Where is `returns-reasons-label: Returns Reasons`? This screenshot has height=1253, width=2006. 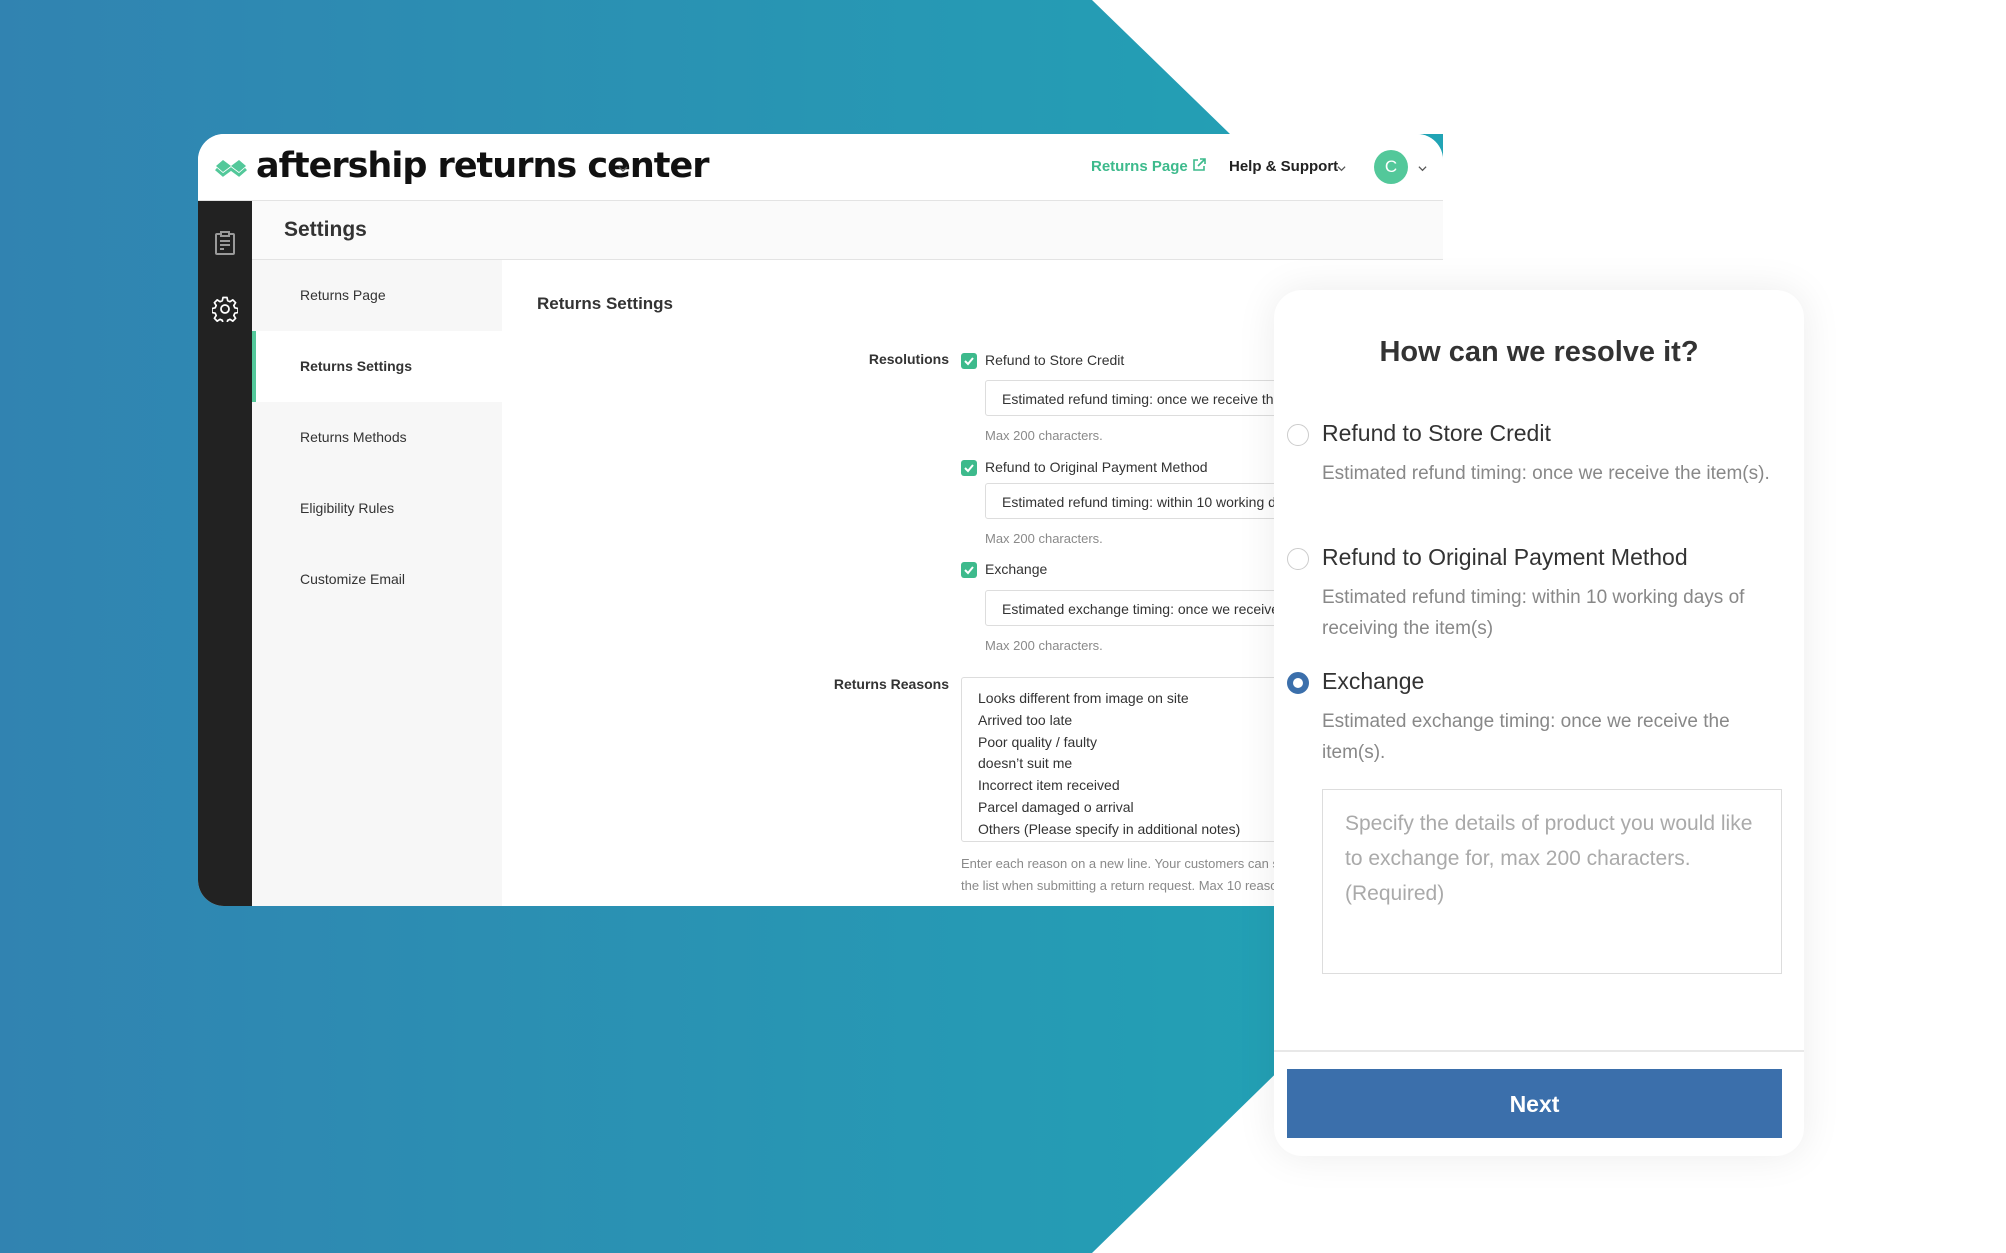
returns-reasons-label: Returns Reasons is located at coordinates (891, 684).